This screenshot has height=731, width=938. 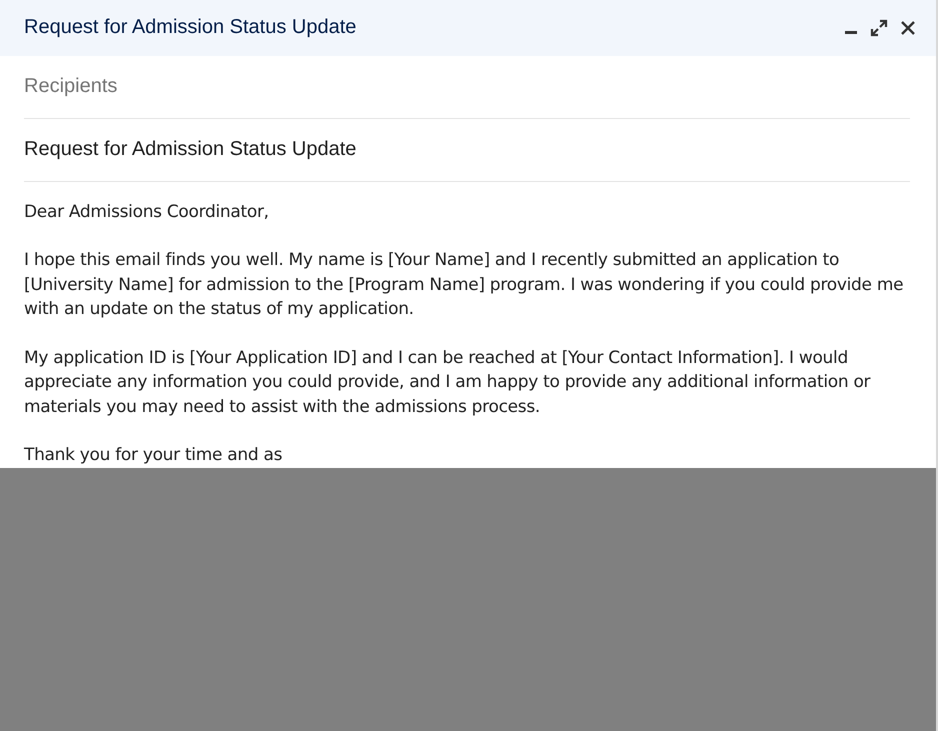 I want to click on body-paragraph: My application ID is [Your Application ID] and I can be reached at [Your Contact Information]. I would appreciate any information you could provide, and I am happy to provide any additional information or materials you may need to assist with the admissions process., so click(x=448, y=382).